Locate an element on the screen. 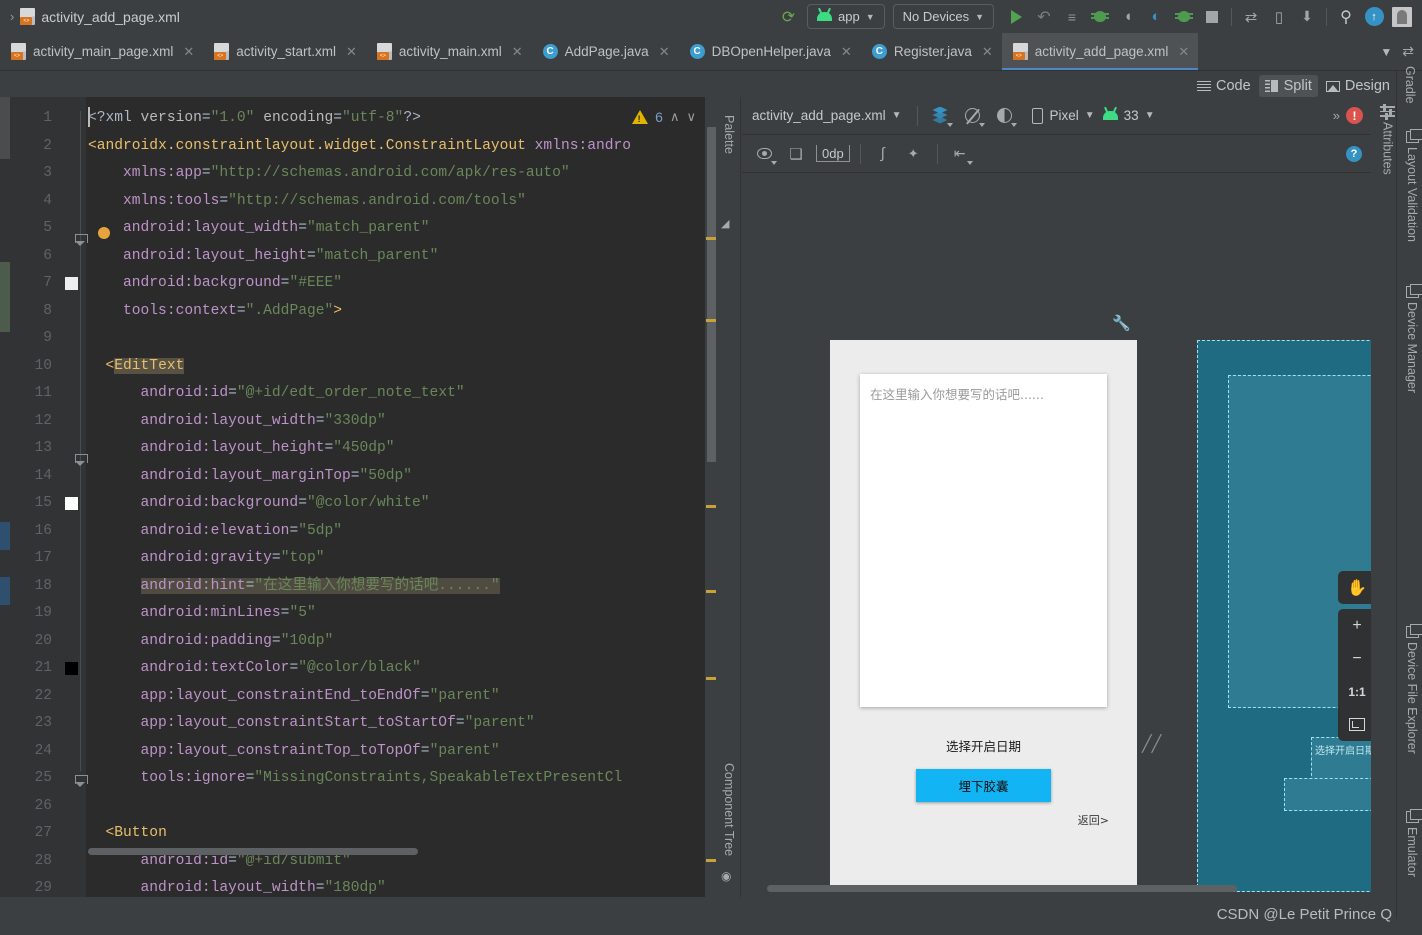 The height and width of the screenshot is (935, 1422). design-horizontal-scrollbar is located at coordinates (1056, 888).